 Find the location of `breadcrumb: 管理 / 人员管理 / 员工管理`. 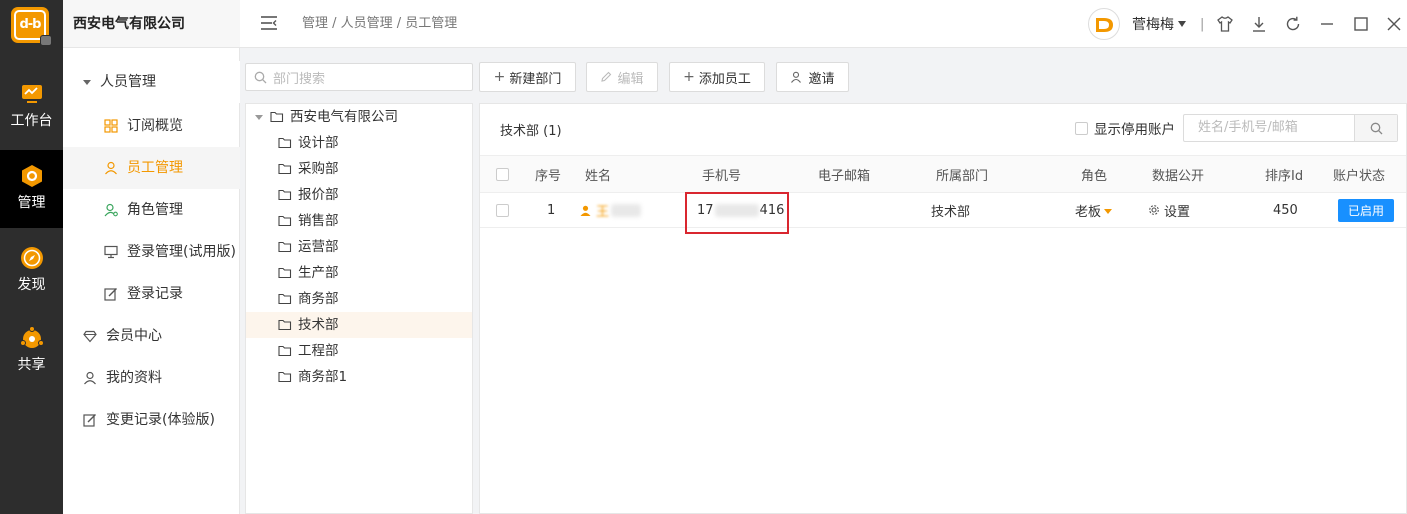

breadcrumb: 管理 / 人员管理 / 员工管理 is located at coordinates (380, 23).